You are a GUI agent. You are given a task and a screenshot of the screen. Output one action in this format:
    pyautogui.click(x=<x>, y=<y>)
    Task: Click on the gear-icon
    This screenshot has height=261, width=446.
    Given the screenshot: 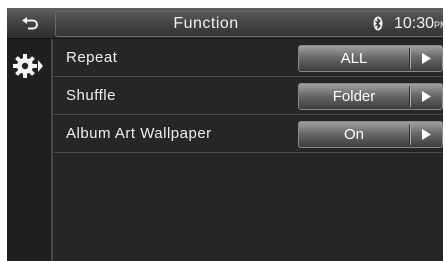 What is the action you would take?
    pyautogui.click(x=28, y=66)
    